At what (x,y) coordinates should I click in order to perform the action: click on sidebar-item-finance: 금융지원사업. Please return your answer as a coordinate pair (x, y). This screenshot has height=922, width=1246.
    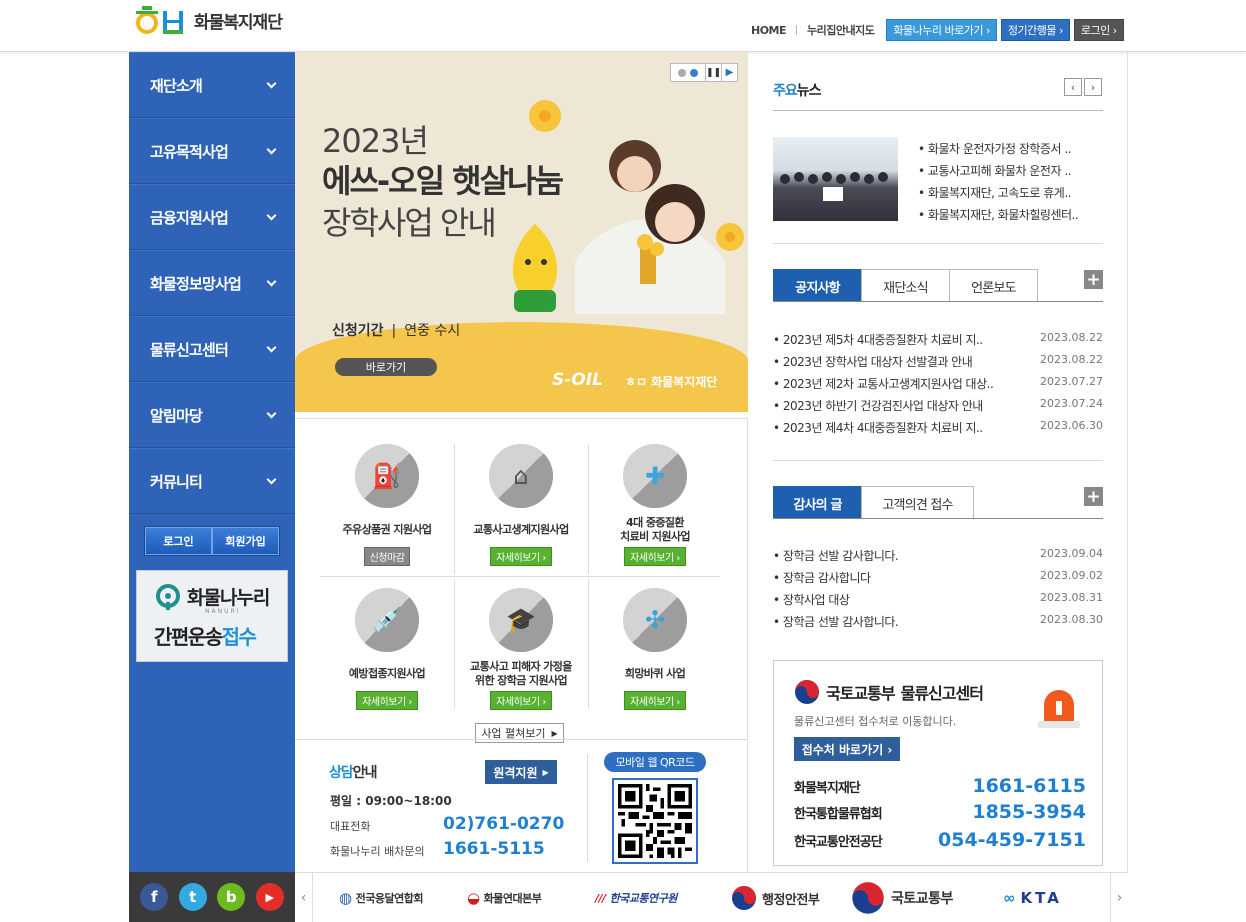
    Looking at the image, I should click on (212, 217).